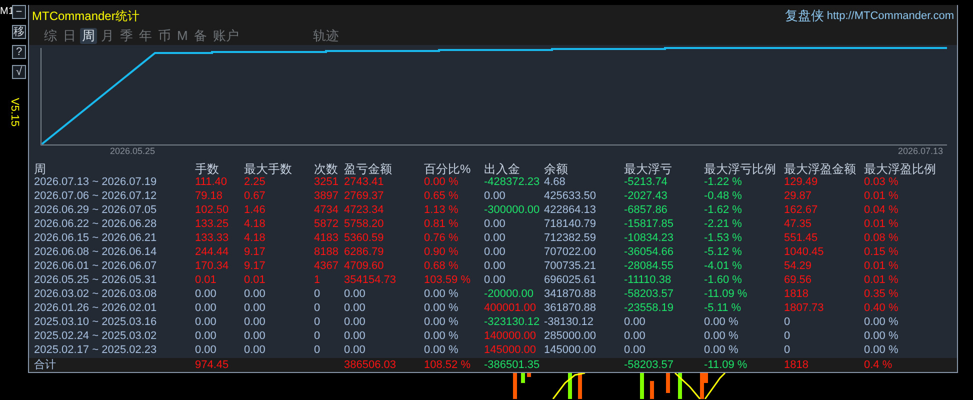 The height and width of the screenshot is (400, 973). What do you see at coordinates (207, 169) in the screenshot?
I see `column-header: 手数` at bounding box center [207, 169].